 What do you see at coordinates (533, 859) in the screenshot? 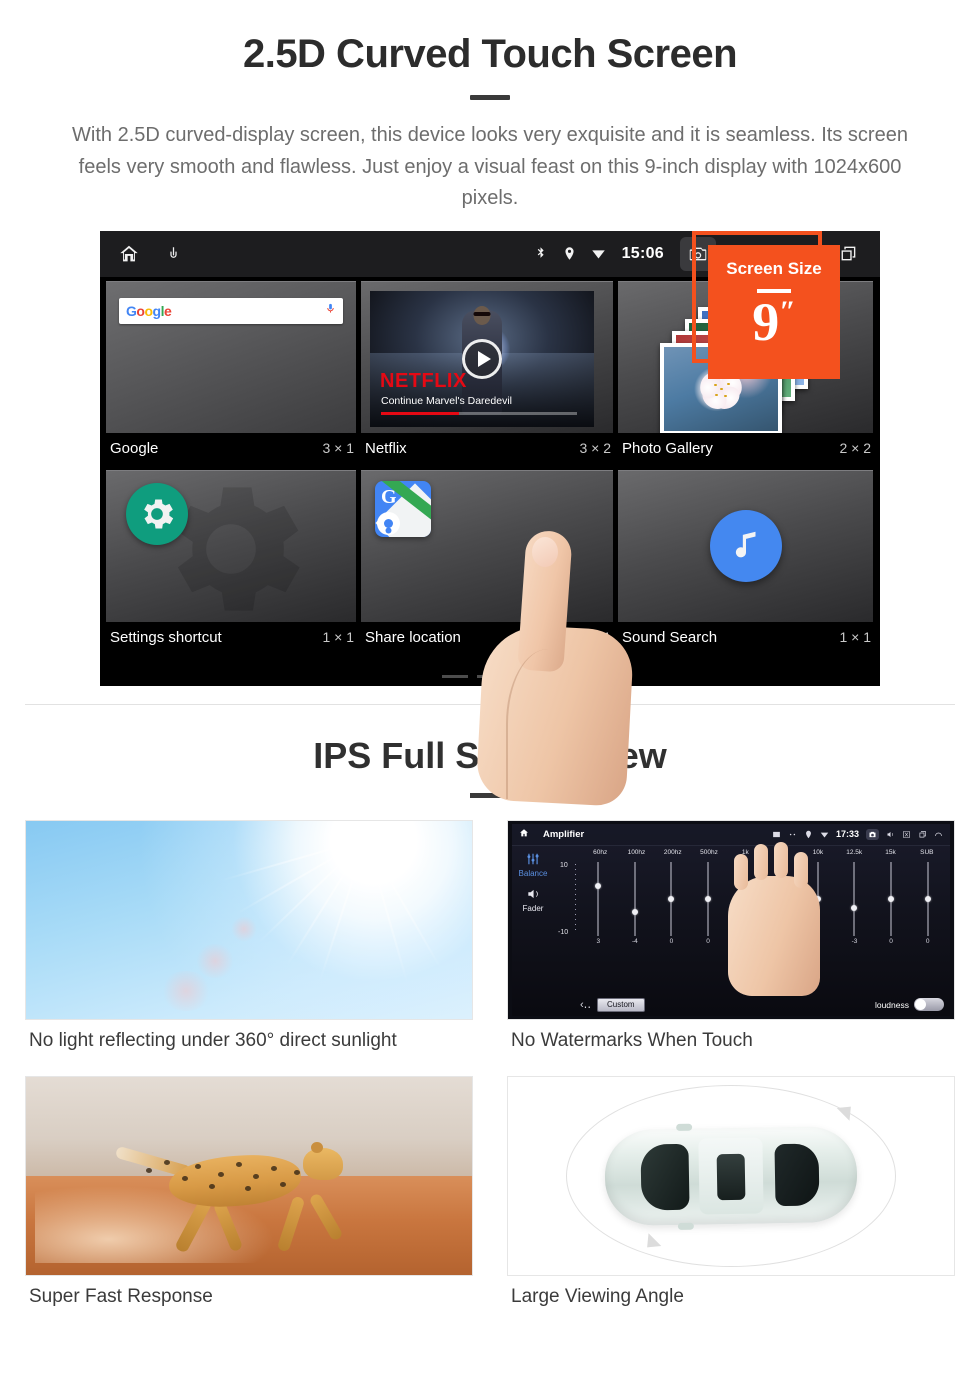
I see `balance-icon` at bounding box center [533, 859].